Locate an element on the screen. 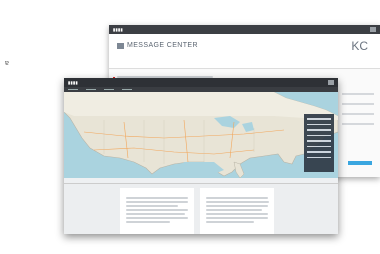 The image size is (380, 254). page-title: MESSAGE CENTER is located at coordinates (162, 45).